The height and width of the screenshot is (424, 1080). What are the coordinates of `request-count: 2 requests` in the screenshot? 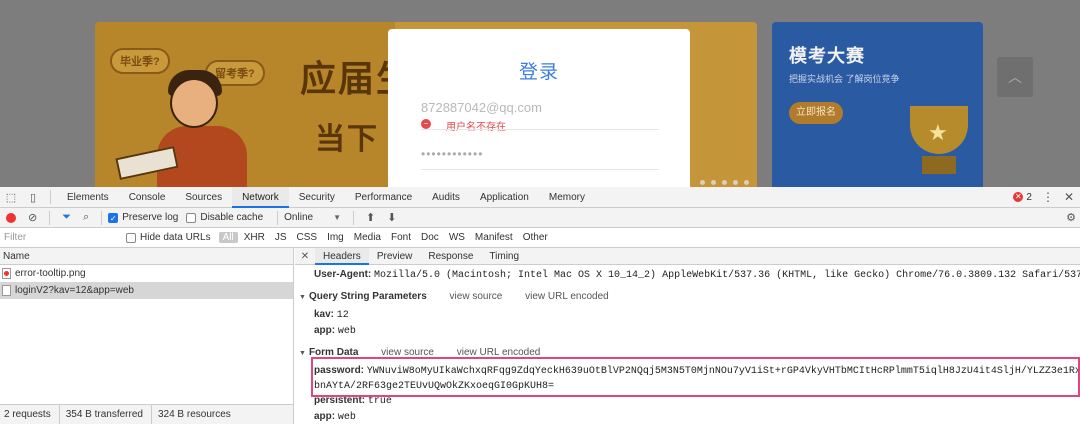 It's located at (32, 414).